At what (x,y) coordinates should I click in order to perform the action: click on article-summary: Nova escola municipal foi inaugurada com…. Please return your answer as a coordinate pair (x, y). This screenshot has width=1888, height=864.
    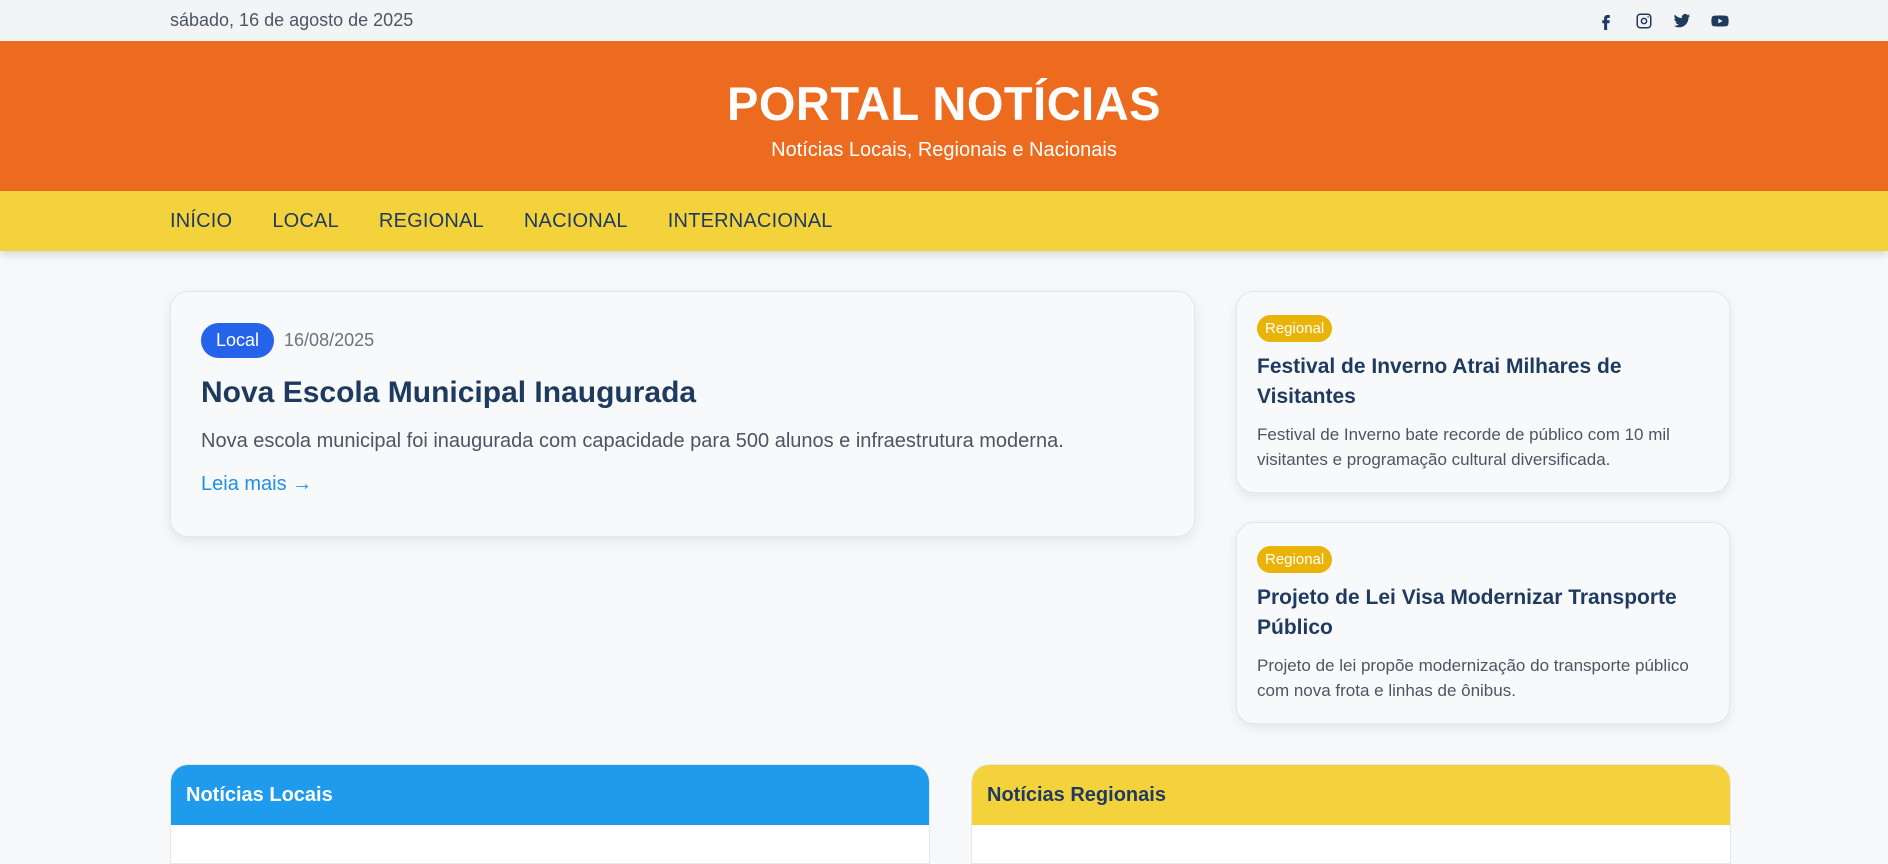
    Looking at the image, I should click on (632, 441).